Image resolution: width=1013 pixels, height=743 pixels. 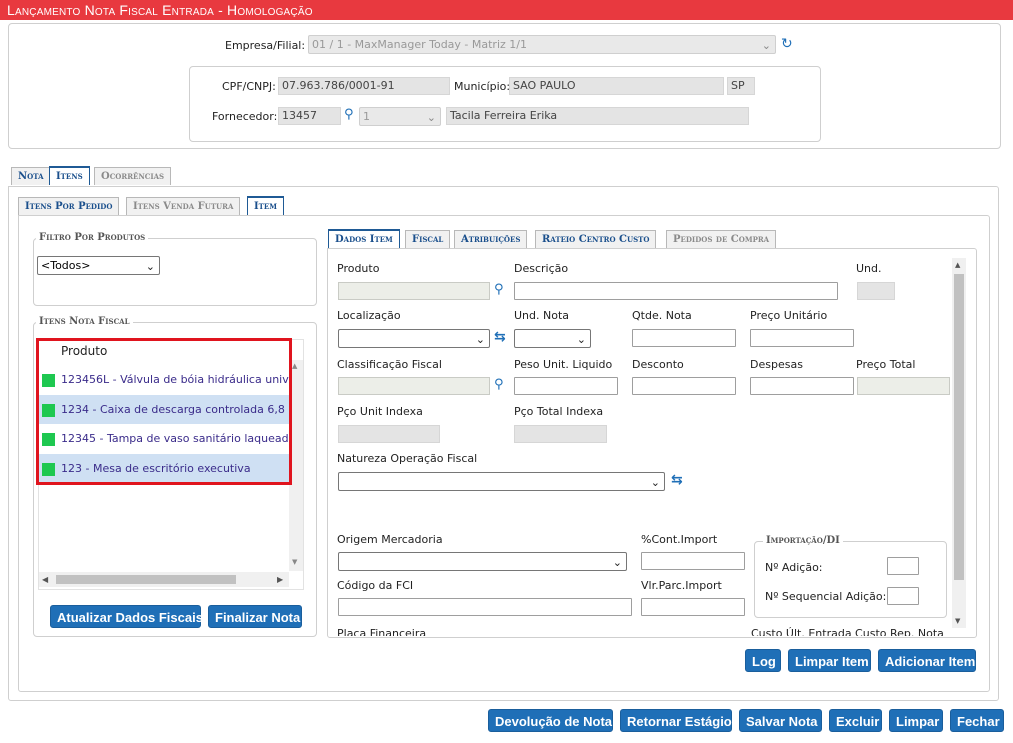 I want to click on filtro-select-value: <Todos>, so click(x=66, y=265).